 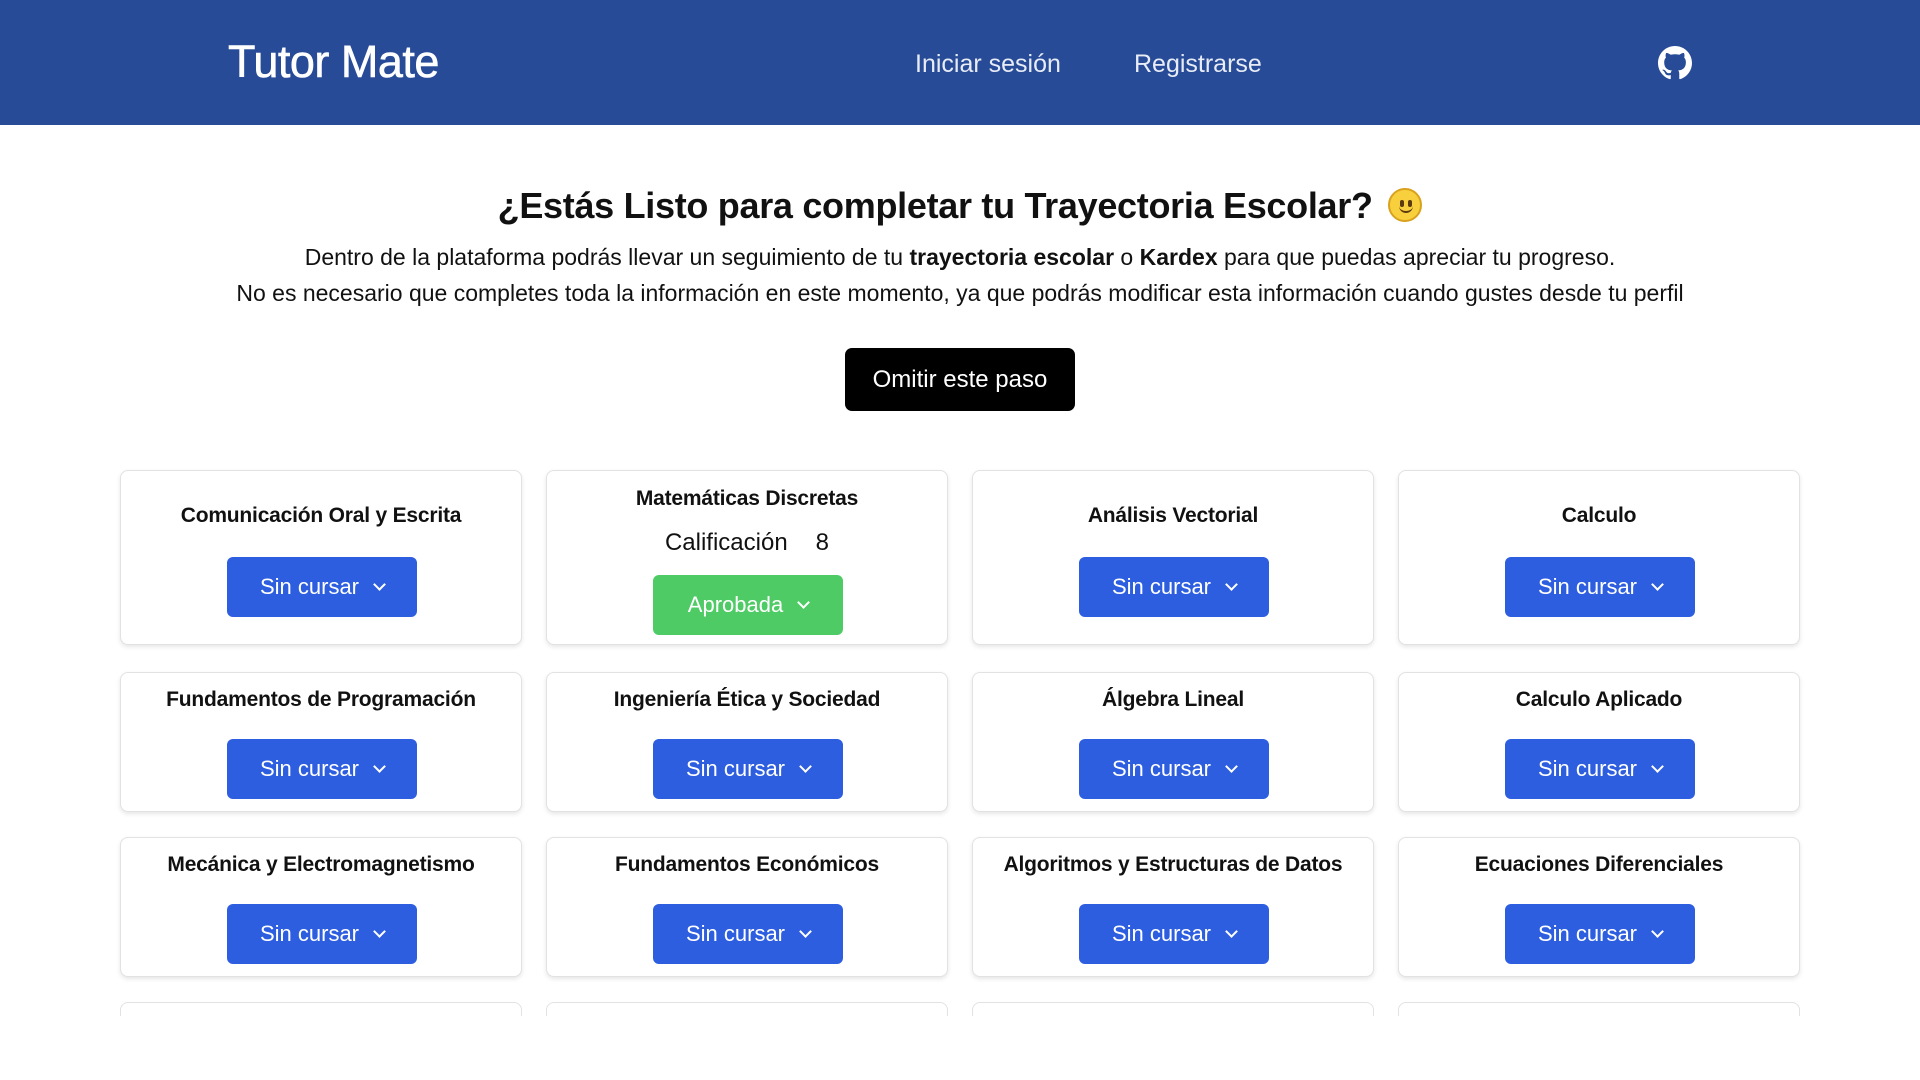 I want to click on intro-bold-kardex: Kardex, so click(x=1178, y=257).